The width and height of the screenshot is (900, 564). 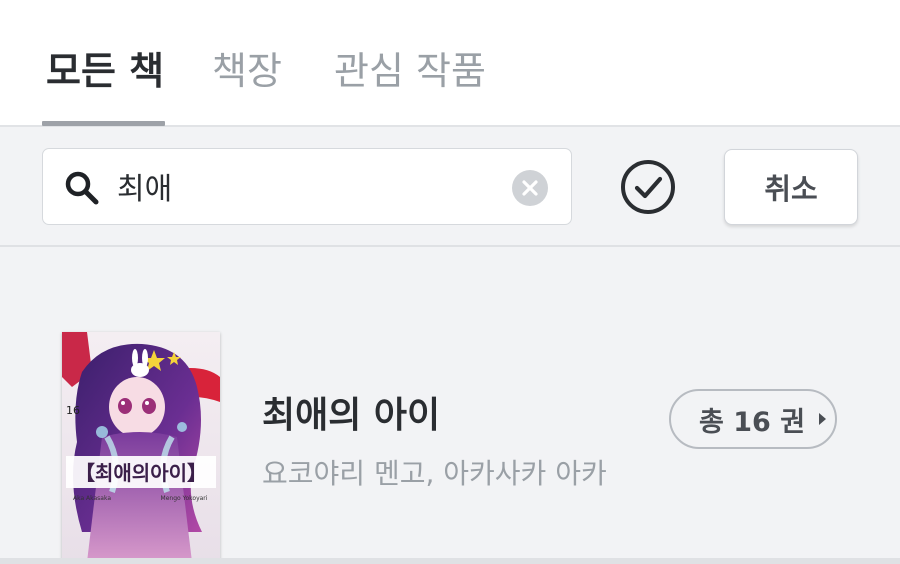 I want to click on cover-author-right: Mengo Yokoyari, so click(x=184, y=498).